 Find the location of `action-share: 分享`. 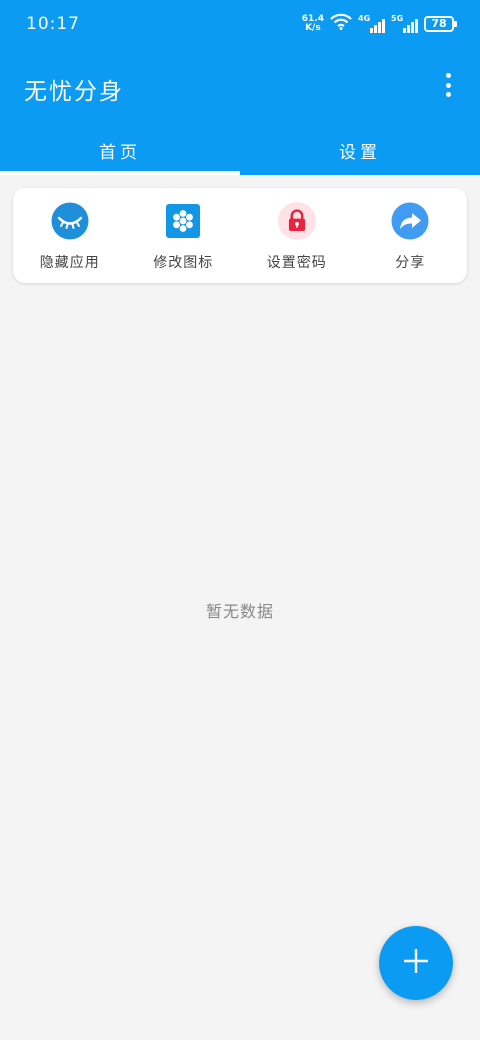

action-share: 分享 is located at coordinates (411, 235).